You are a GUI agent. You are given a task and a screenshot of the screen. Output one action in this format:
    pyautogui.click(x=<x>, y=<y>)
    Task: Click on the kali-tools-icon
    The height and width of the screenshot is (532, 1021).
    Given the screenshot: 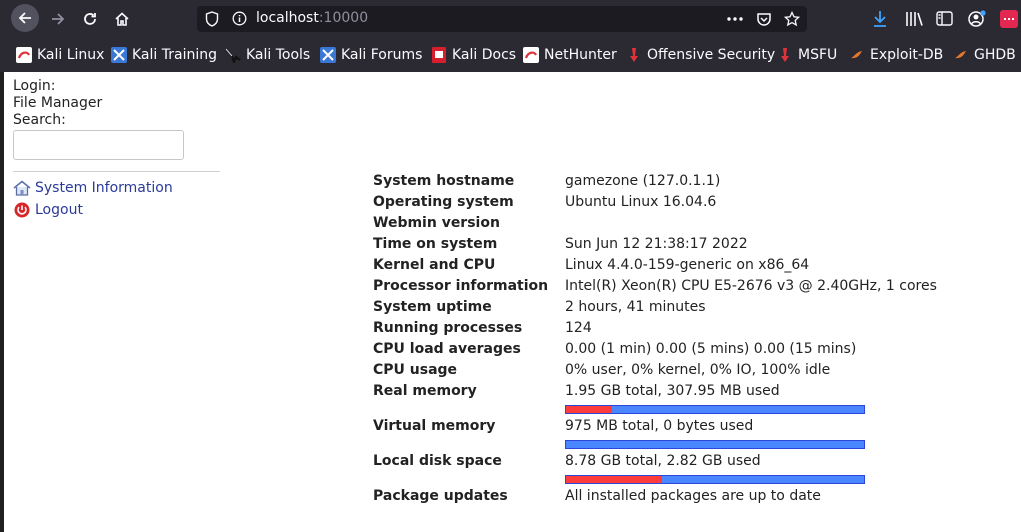 What is the action you would take?
    pyautogui.click(x=233, y=55)
    